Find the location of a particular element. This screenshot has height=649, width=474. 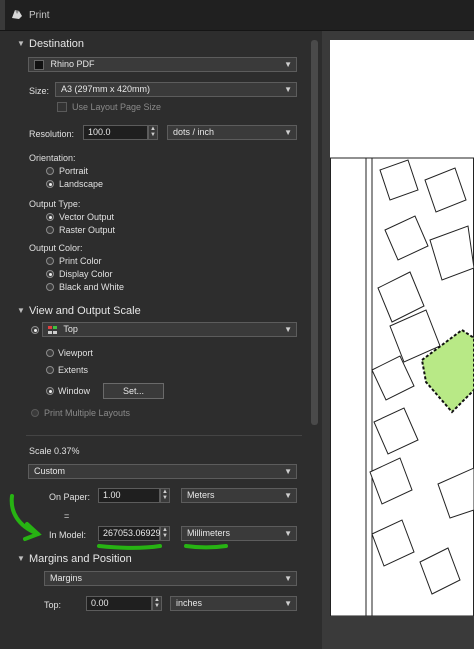

printer-value: Rhino PDF is located at coordinates (72, 64).